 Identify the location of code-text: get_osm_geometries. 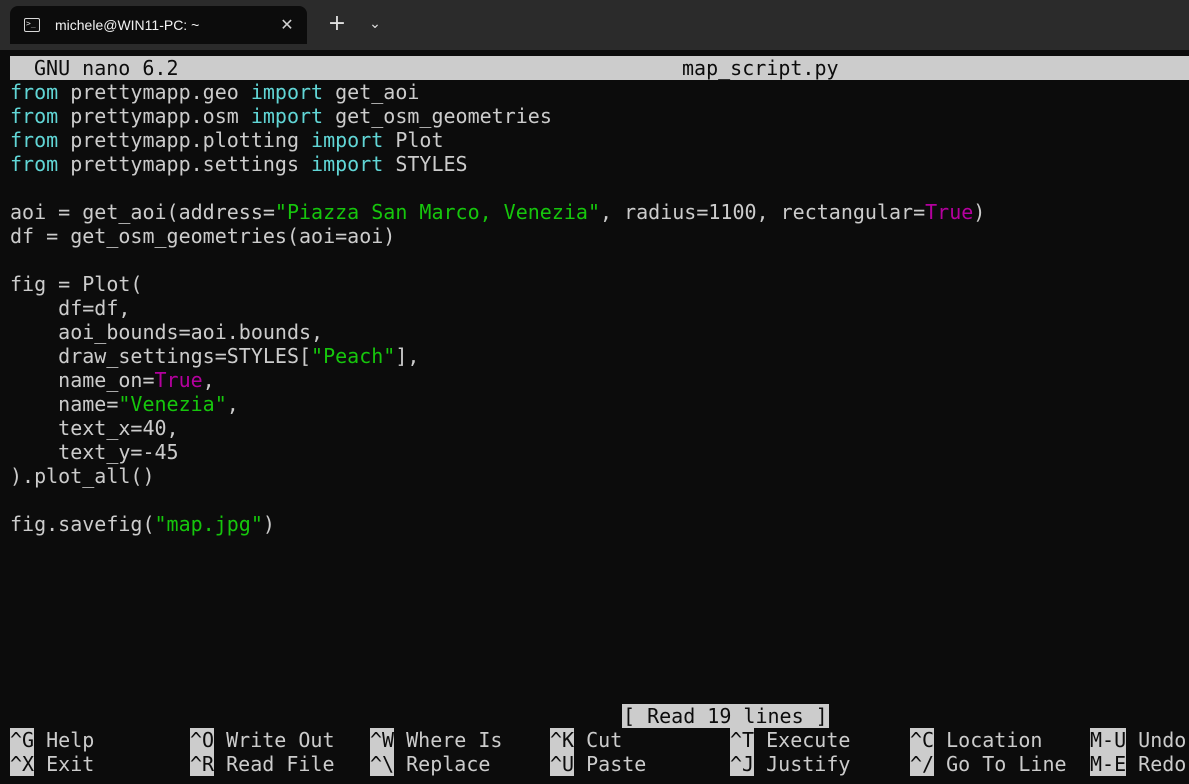
(437, 116).